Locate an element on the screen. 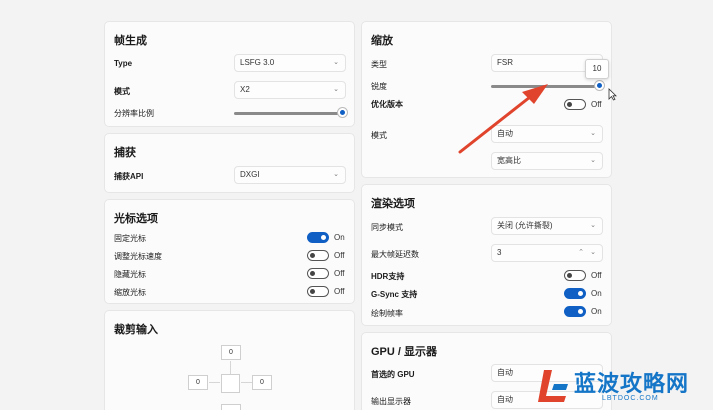  capture-title: 捕获 is located at coordinates (125, 153).